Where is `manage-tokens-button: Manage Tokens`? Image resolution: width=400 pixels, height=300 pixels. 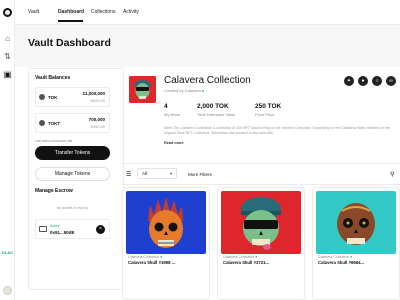 manage-tokens-button: Manage Tokens is located at coordinates (72, 174).